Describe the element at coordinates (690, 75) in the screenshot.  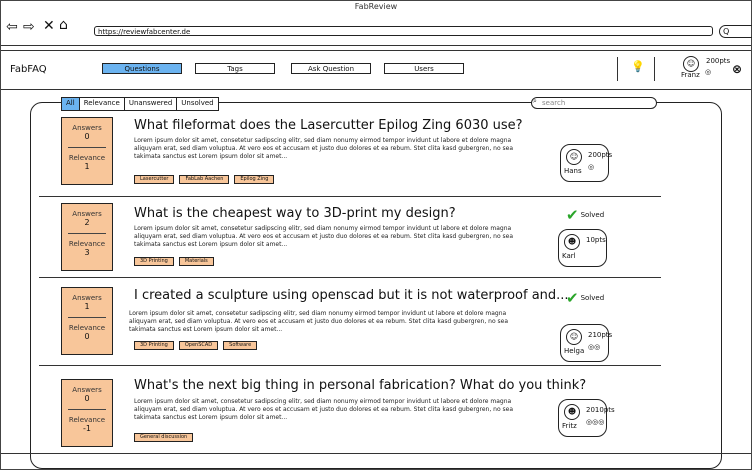
I see `current-user-name: Franz` at that location.